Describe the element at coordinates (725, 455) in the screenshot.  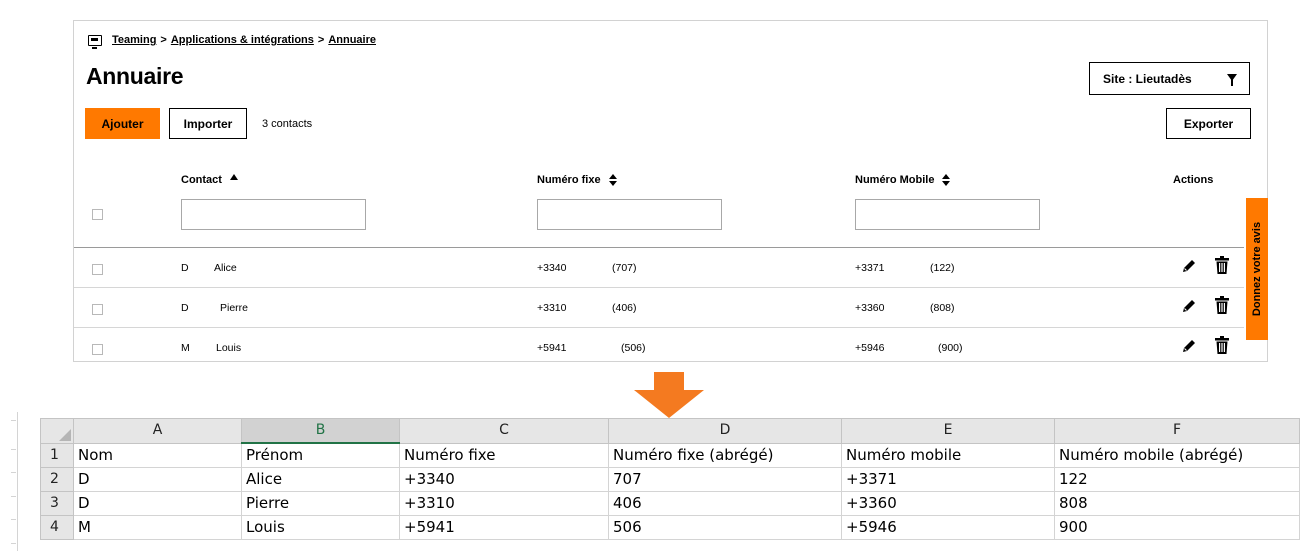
I see `cell: Numéro fixe (abrégé)` at that location.